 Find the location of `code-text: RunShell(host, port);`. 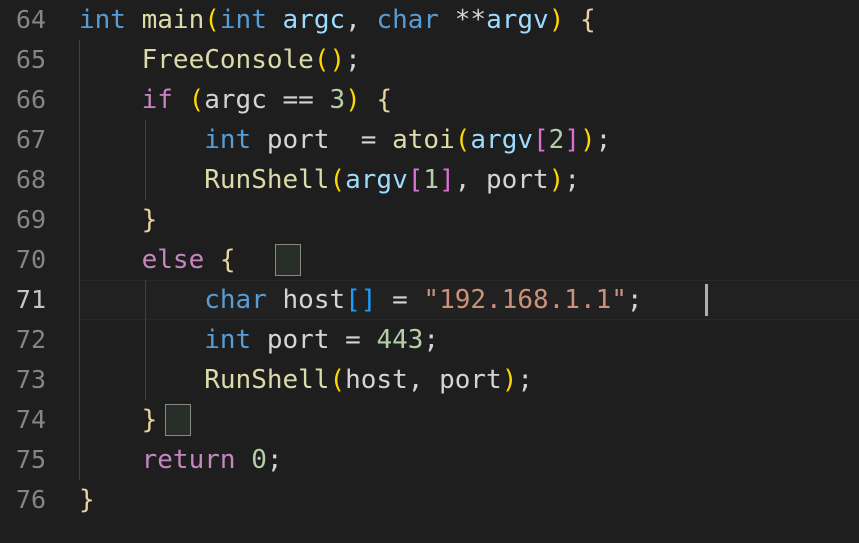

code-text: RunShell(host, port); is located at coordinates (306, 380).